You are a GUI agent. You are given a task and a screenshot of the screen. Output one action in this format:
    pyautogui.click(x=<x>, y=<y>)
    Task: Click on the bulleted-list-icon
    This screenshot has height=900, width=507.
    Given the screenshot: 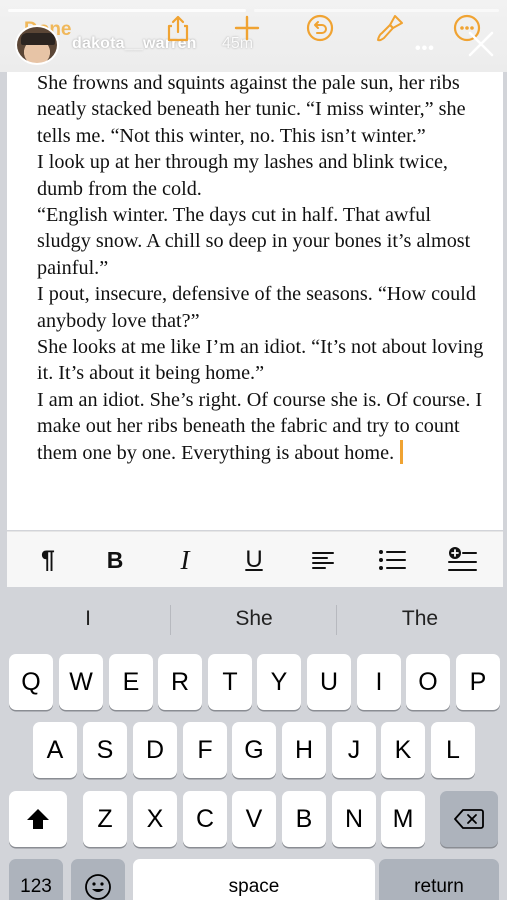 What is the action you would take?
    pyautogui.click(x=392, y=560)
    